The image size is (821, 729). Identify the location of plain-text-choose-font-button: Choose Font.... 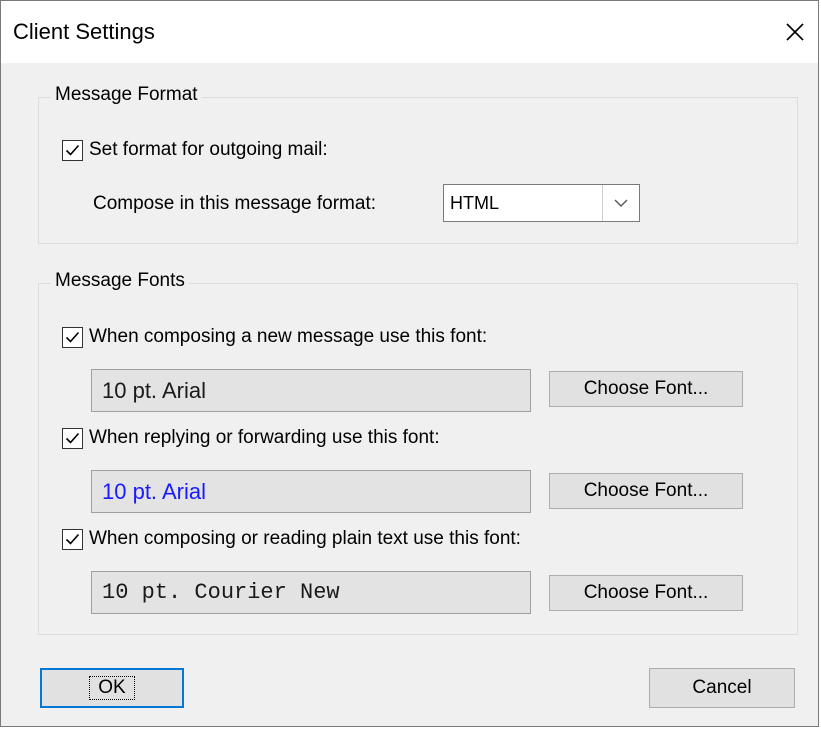
(646, 593).